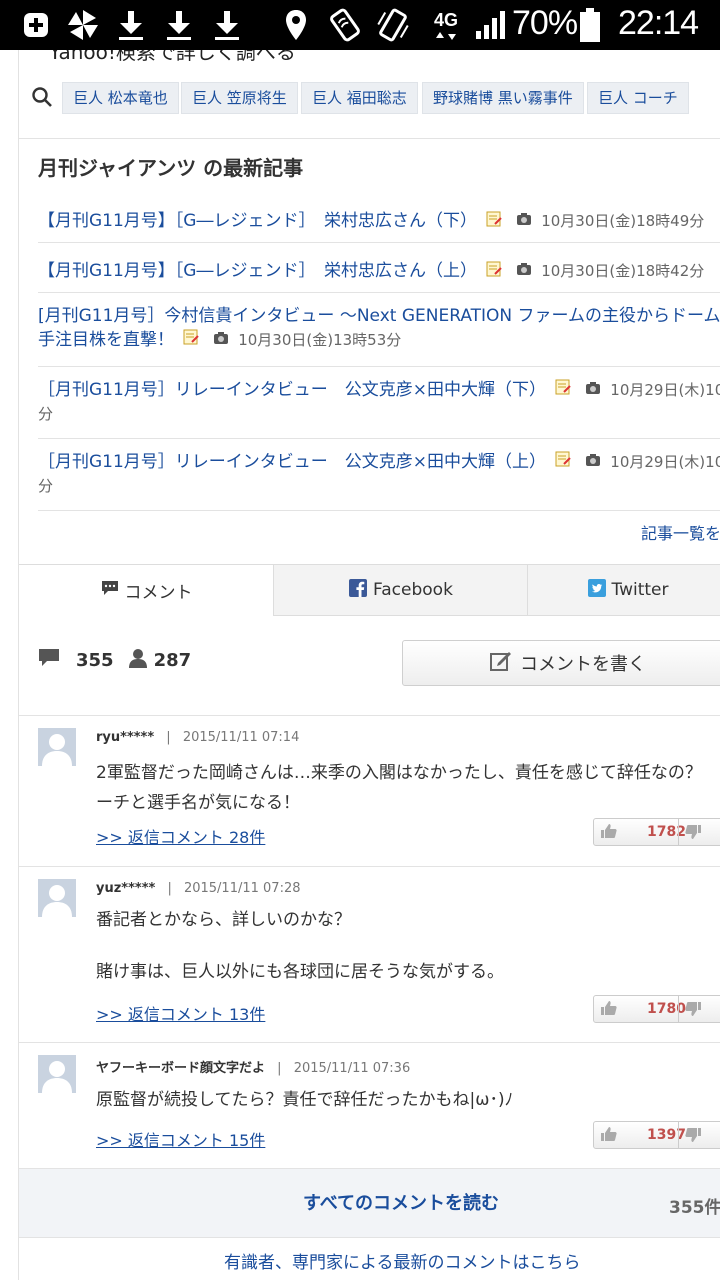 The image size is (720, 1280). Describe the element at coordinates (393, 25) in the screenshot. I see `vibrate-icon` at that location.